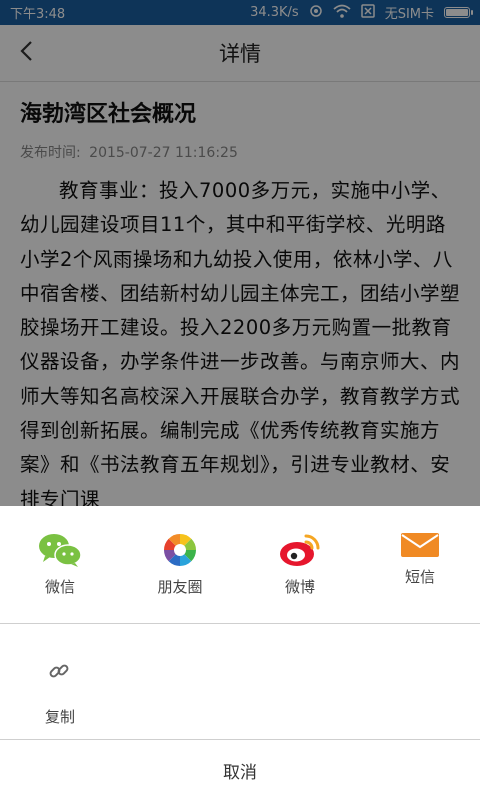  Describe the element at coordinates (300, 552) in the screenshot. I see `weibo-icon` at that location.